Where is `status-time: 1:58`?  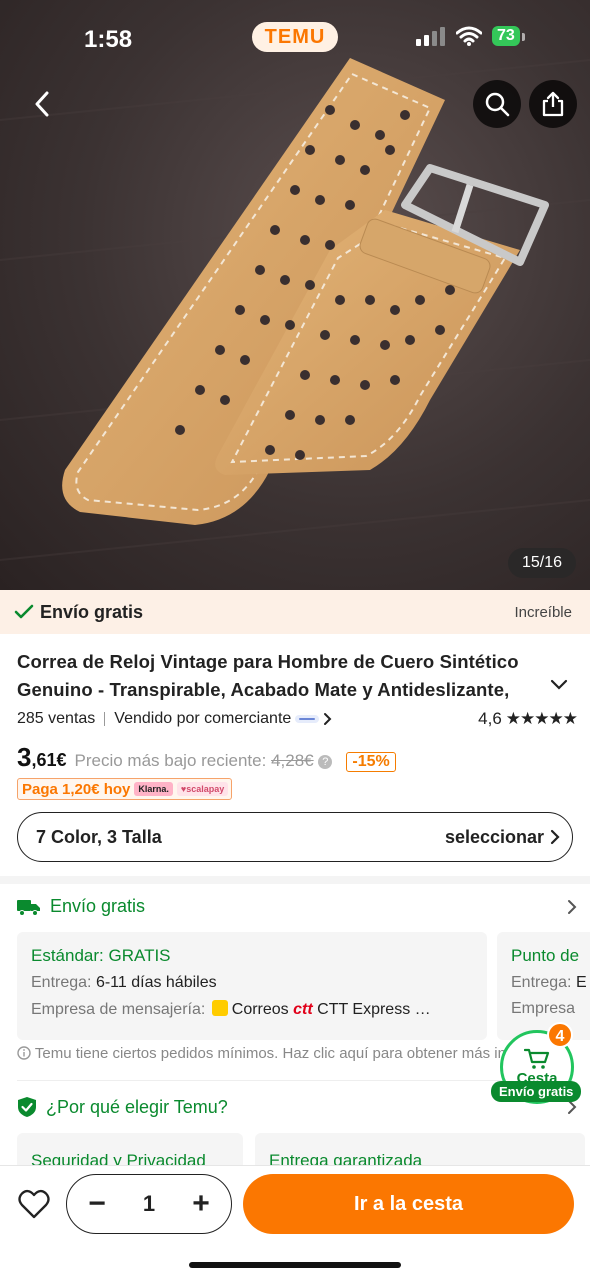
status-time: 1:58 is located at coordinates (108, 39).